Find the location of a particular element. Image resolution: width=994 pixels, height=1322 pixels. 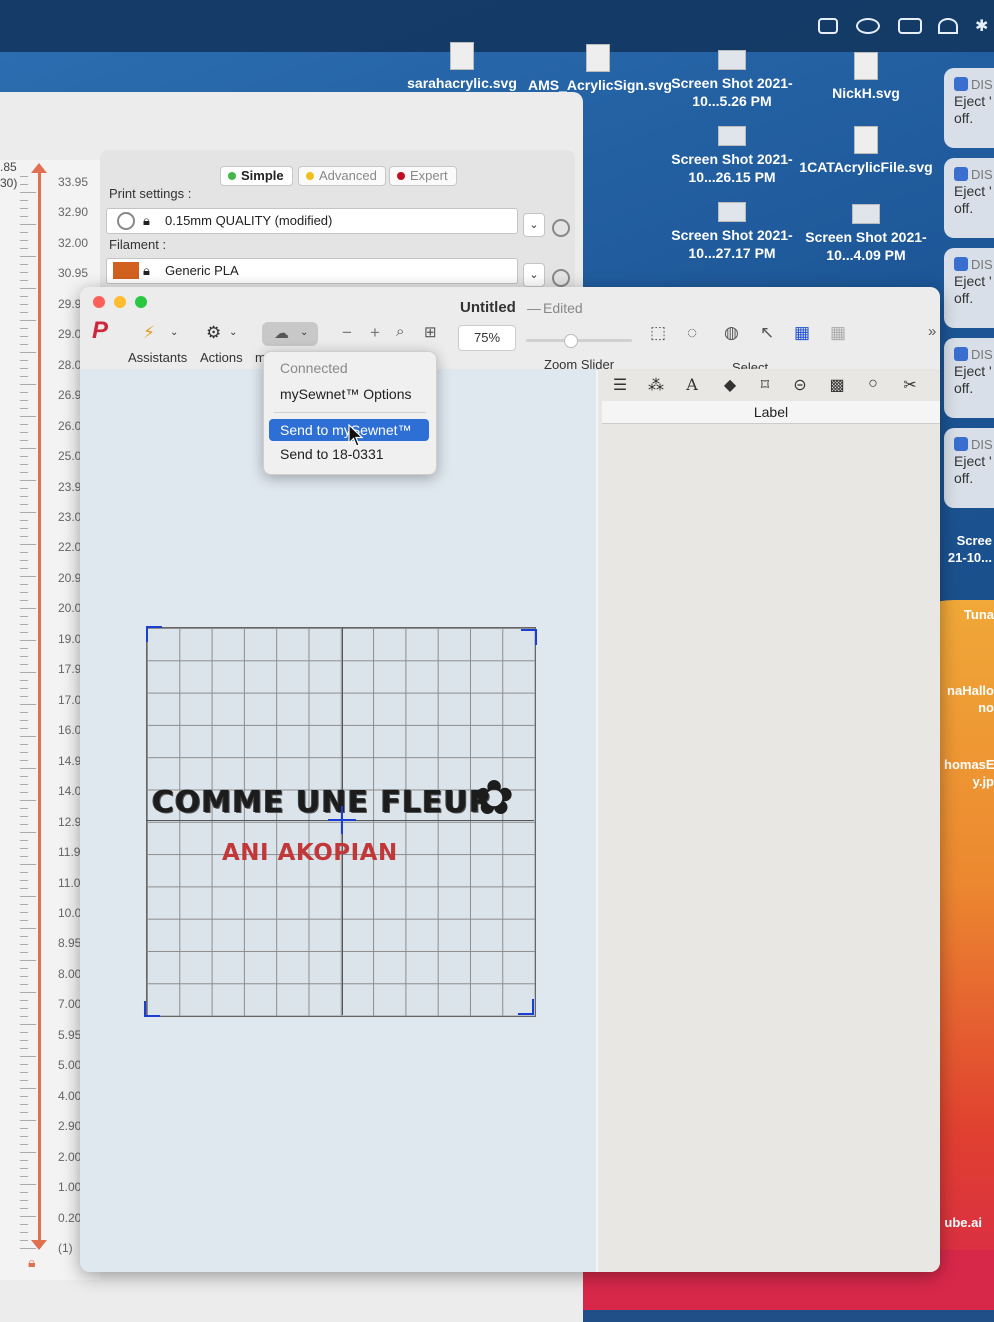

desktop-file: NickH.svg is located at coordinates (866, 77).